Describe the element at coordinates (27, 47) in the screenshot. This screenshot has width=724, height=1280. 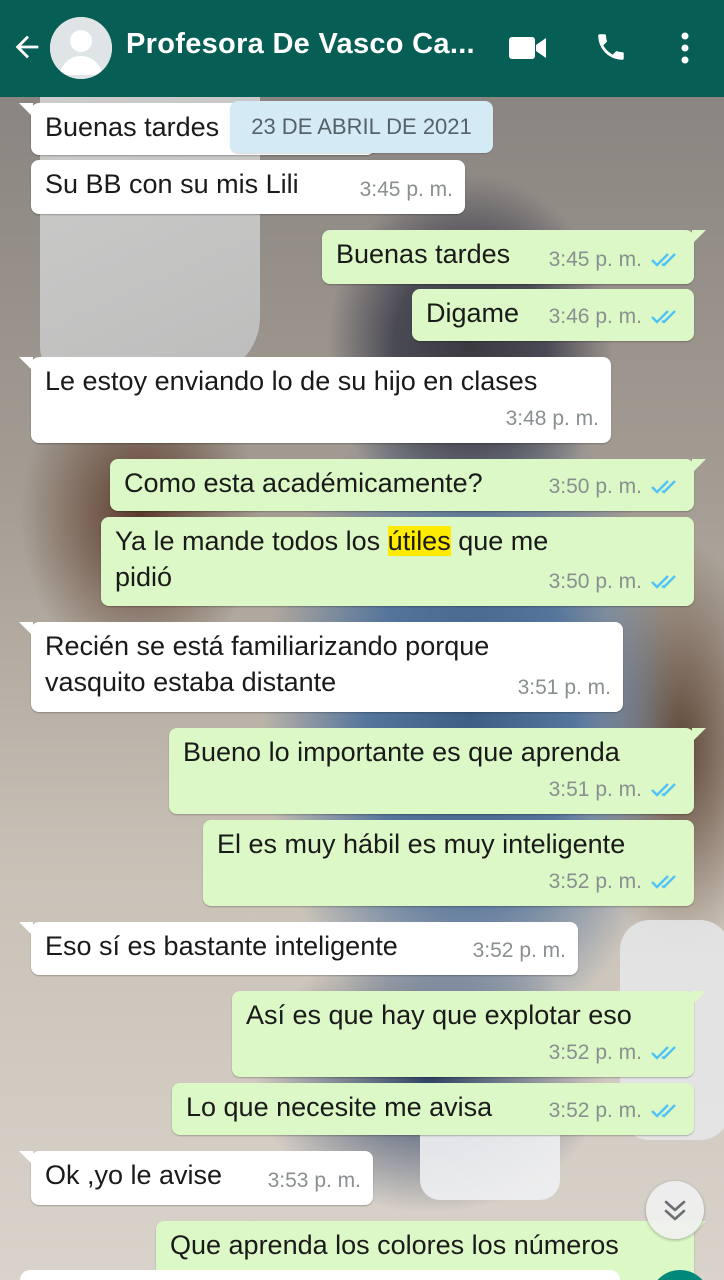
I see `back-arrow-icon` at that location.